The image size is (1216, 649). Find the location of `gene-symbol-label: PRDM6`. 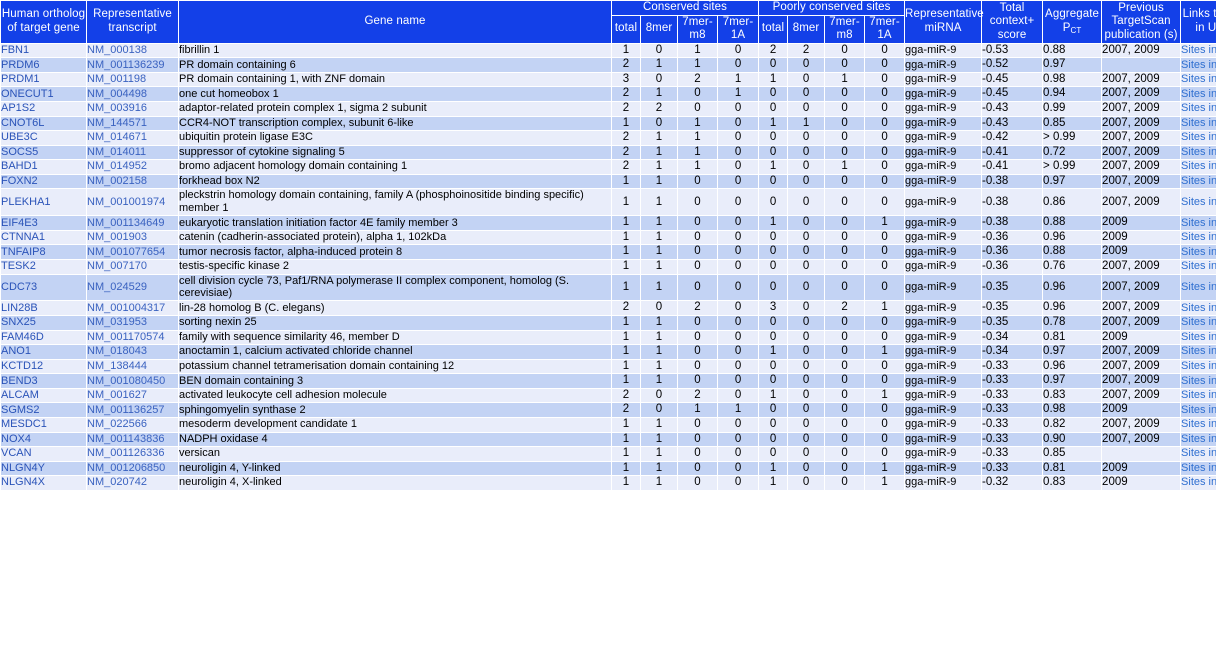

gene-symbol-label: PRDM6 is located at coordinates (21, 65).